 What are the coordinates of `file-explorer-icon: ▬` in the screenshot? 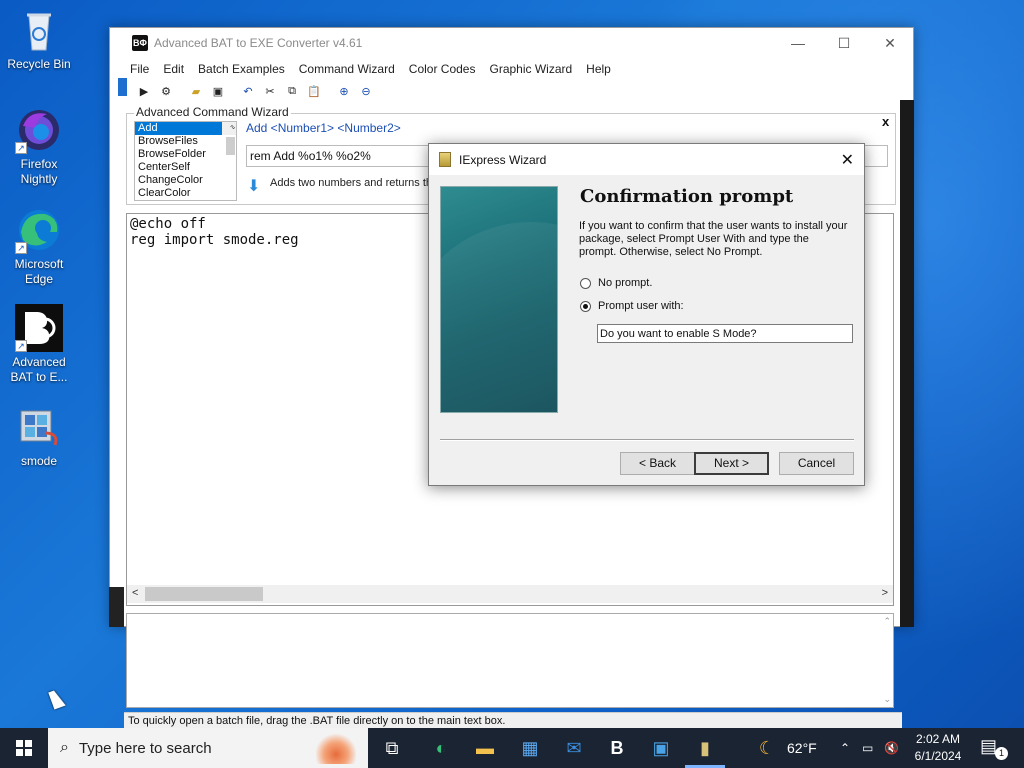 It's located at (485, 748).